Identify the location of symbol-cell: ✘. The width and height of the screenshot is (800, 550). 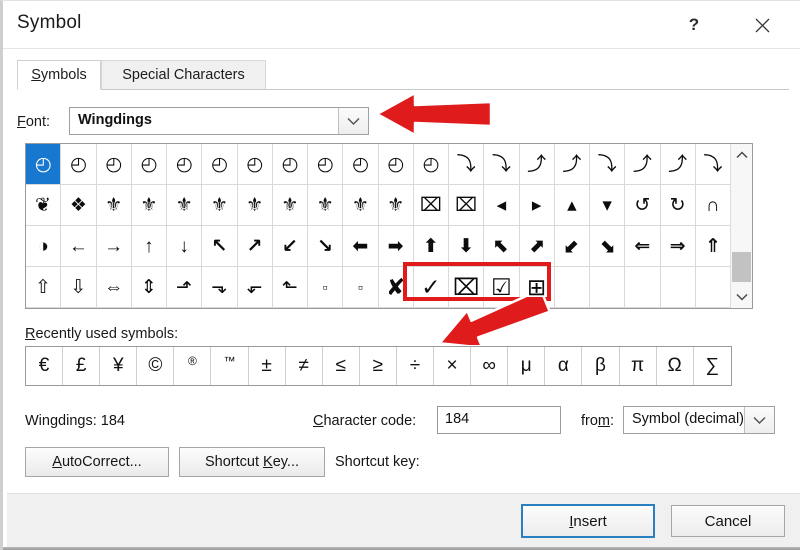
(396, 287).